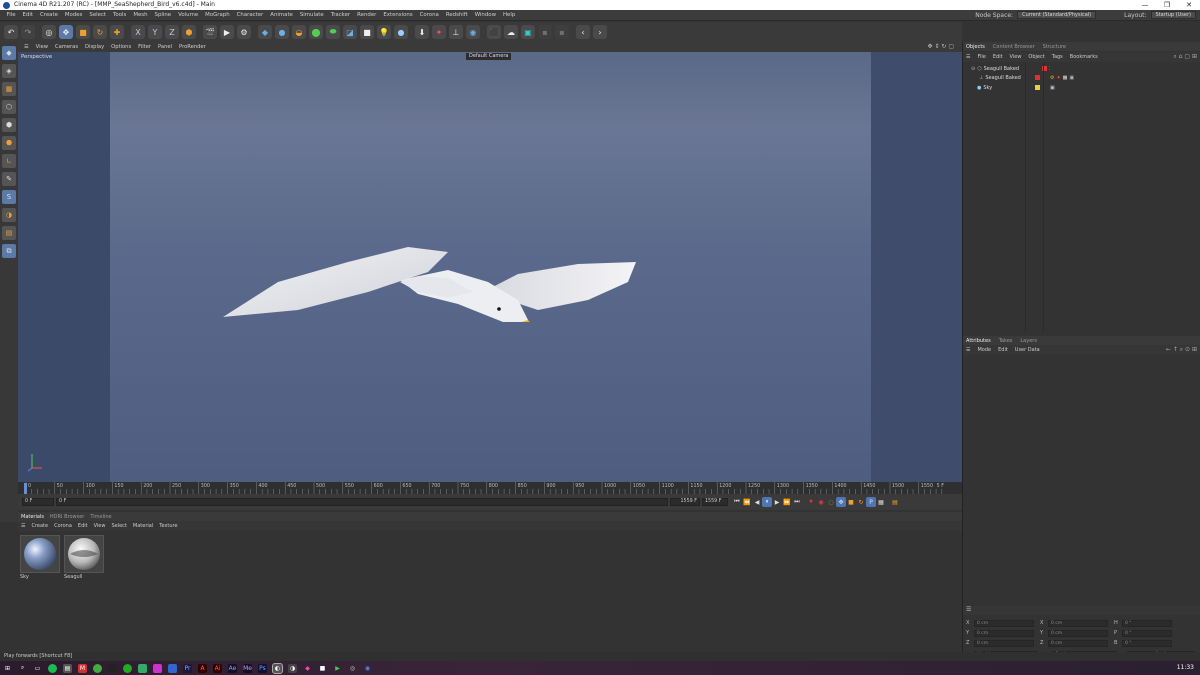 The width and height of the screenshot is (1200, 675). What do you see at coordinates (67, 517) in the screenshot?
I see `tab-hdri-browser: HDRI Browser` at bounding box center [67, 517].